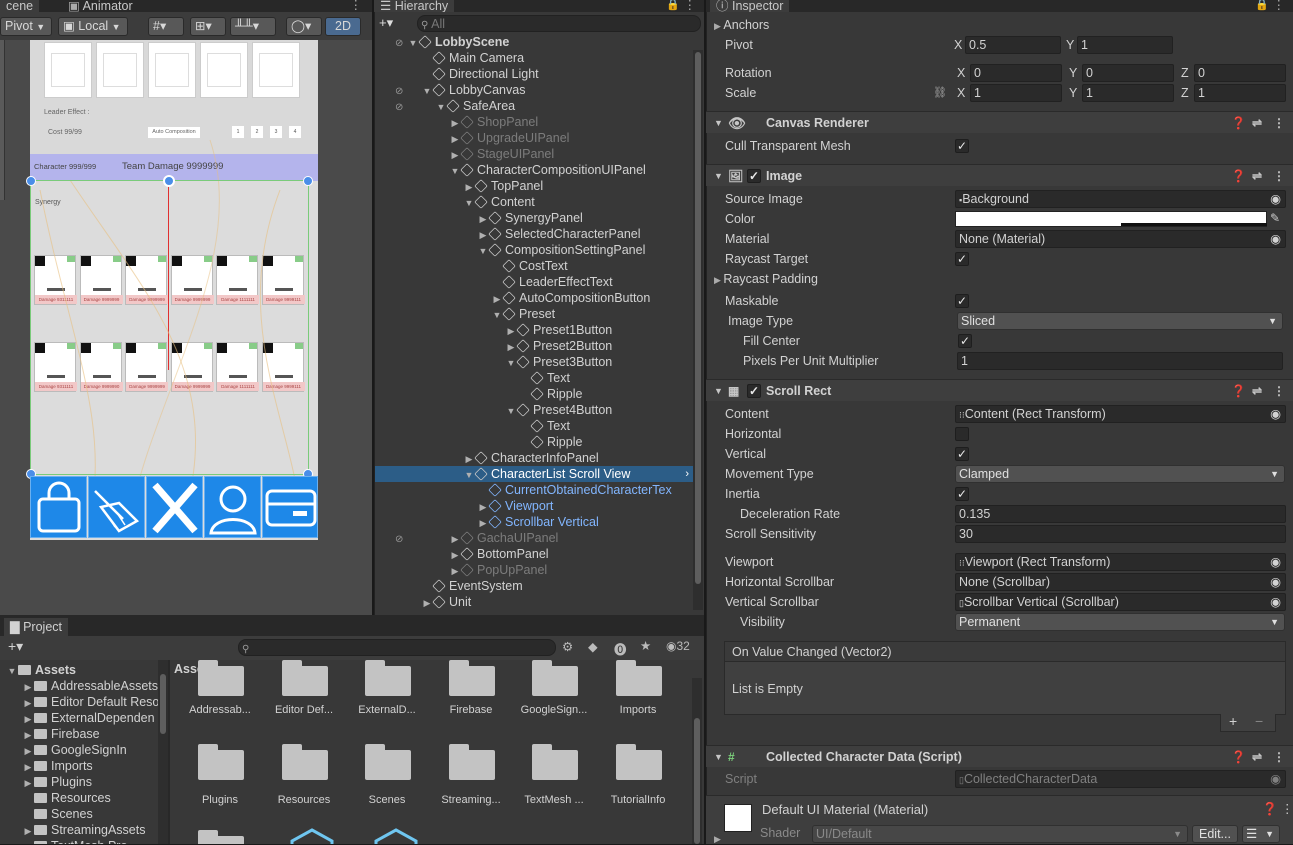 The height and width of the screenshot is (845, 1293). What do you see at coordinates (962, 454) in the screenshot?
I see `vertical-checkbox: ✓` at bounding box center [962, 454].